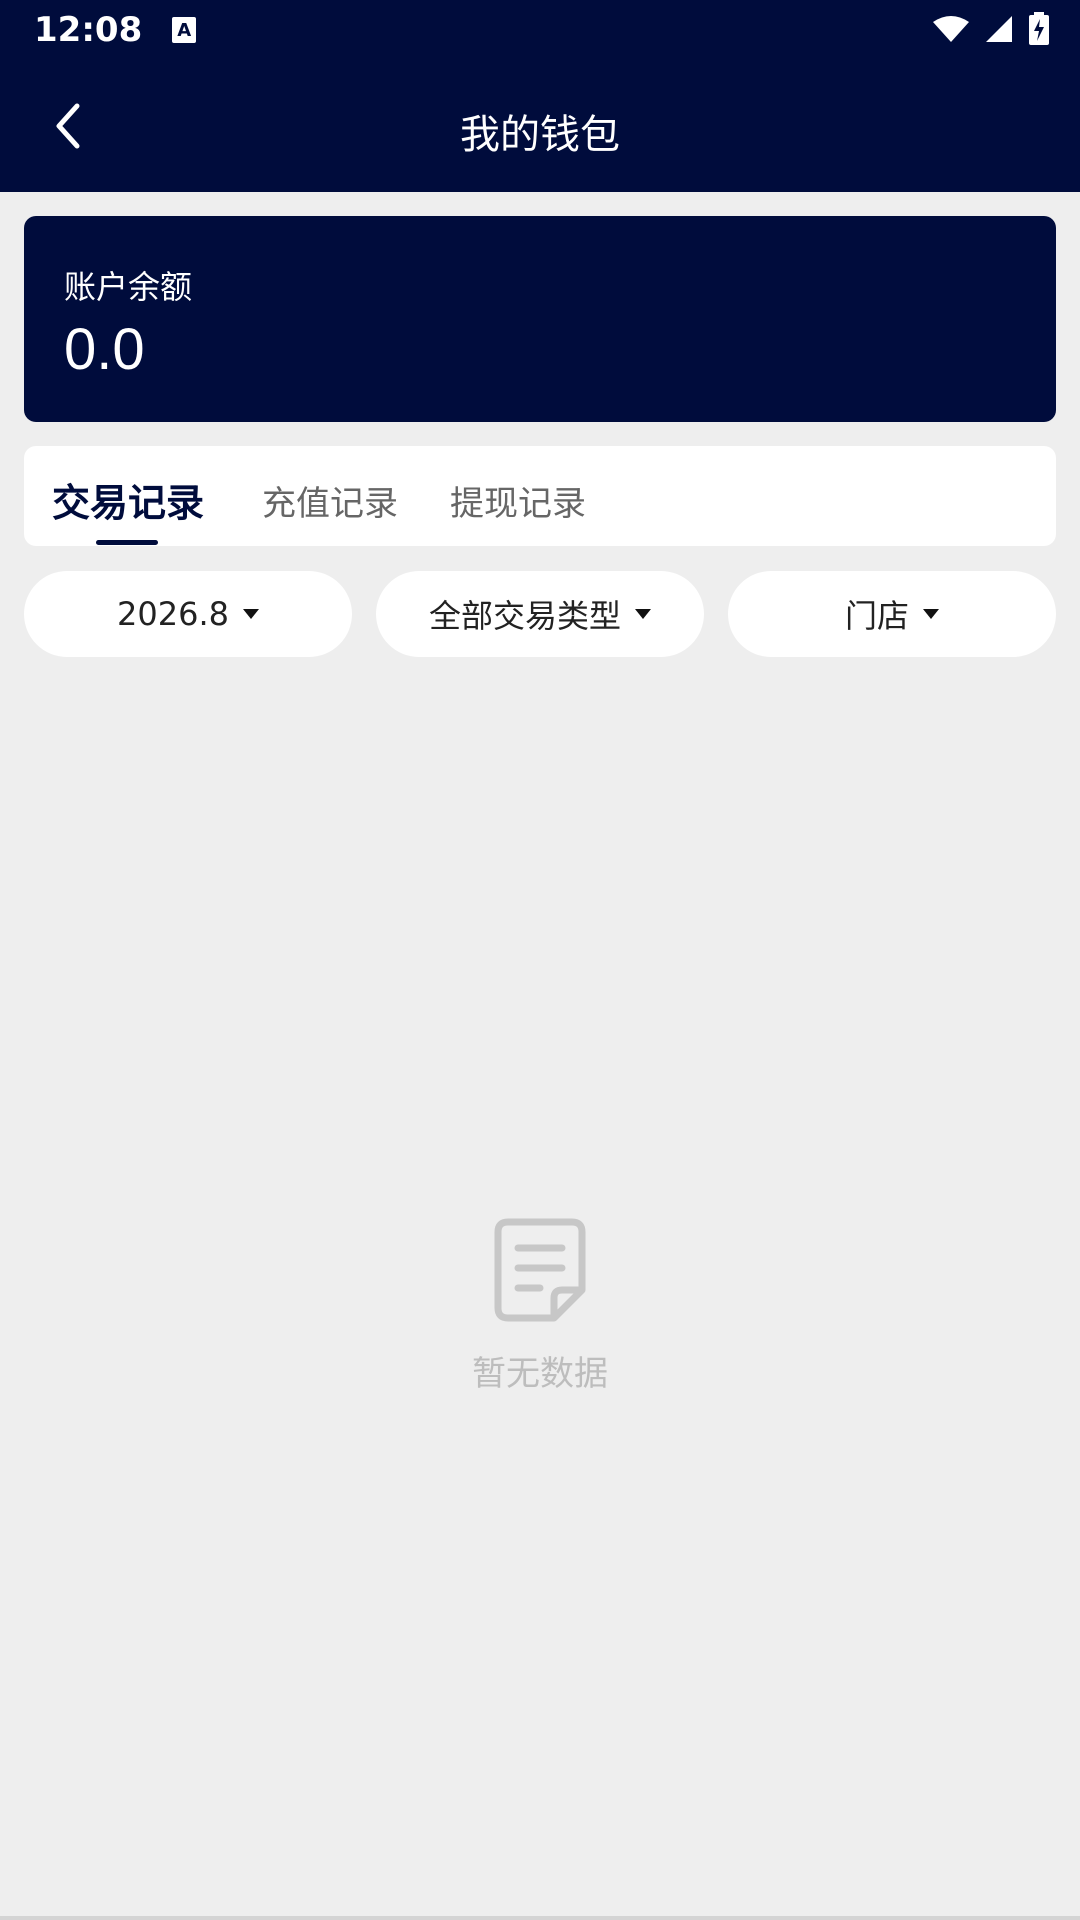 Image resolution: width=1080 pixels, height=1920 pixels. I want to click on tab-withdraw-records: 提现记录, so click(518, 500).